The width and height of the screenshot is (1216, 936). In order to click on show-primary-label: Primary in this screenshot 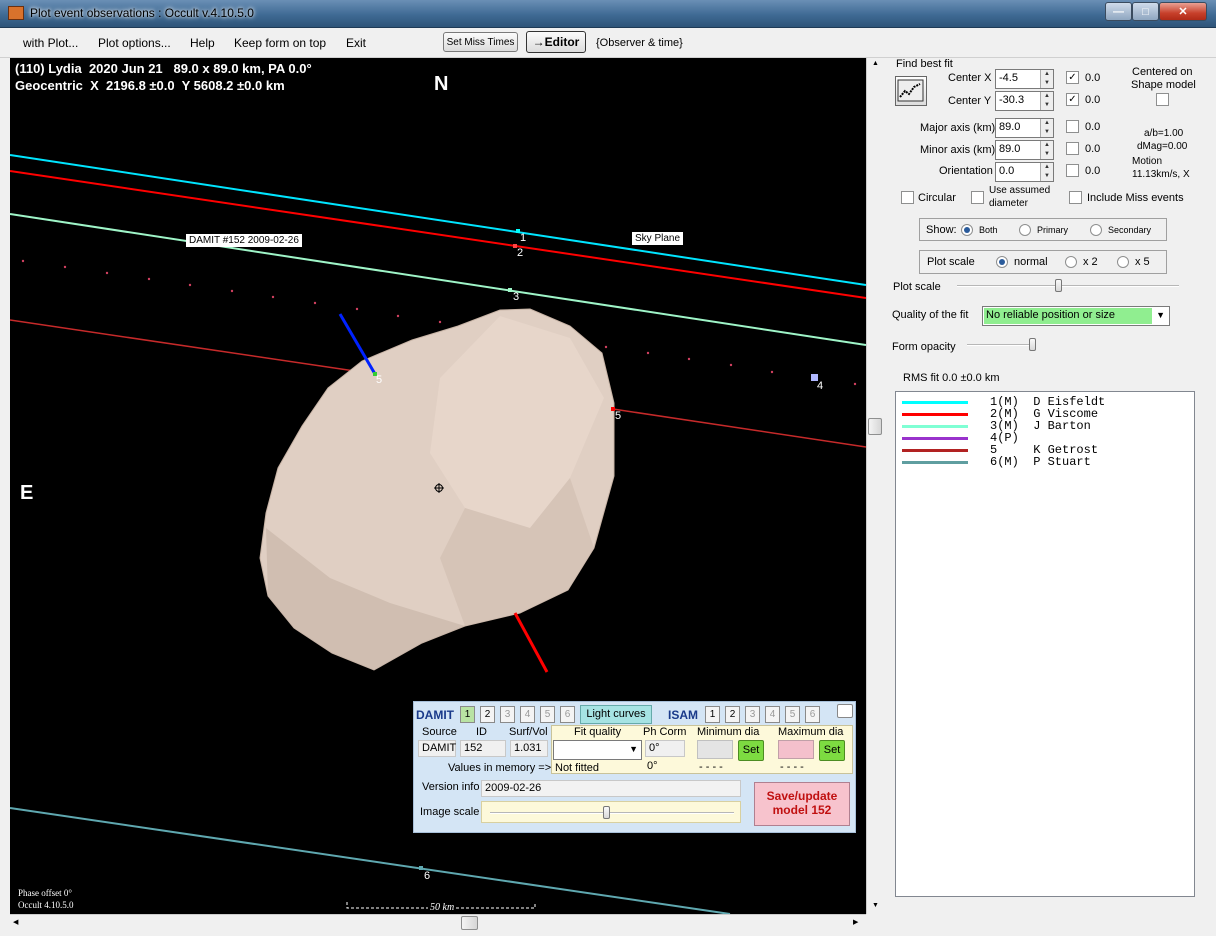, I will do `click(1052, 230)`.